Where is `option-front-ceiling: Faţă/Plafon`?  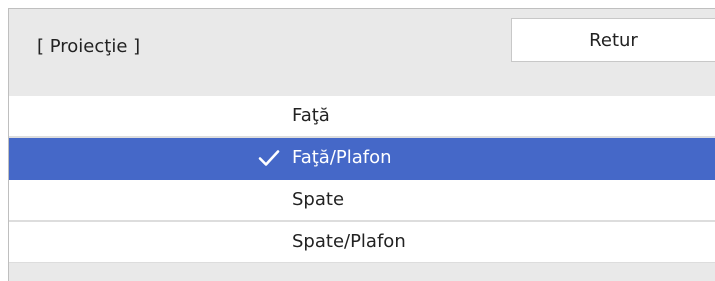 option-front-ceiling: Faţă/Plafon is located at coordinates (362, 159).